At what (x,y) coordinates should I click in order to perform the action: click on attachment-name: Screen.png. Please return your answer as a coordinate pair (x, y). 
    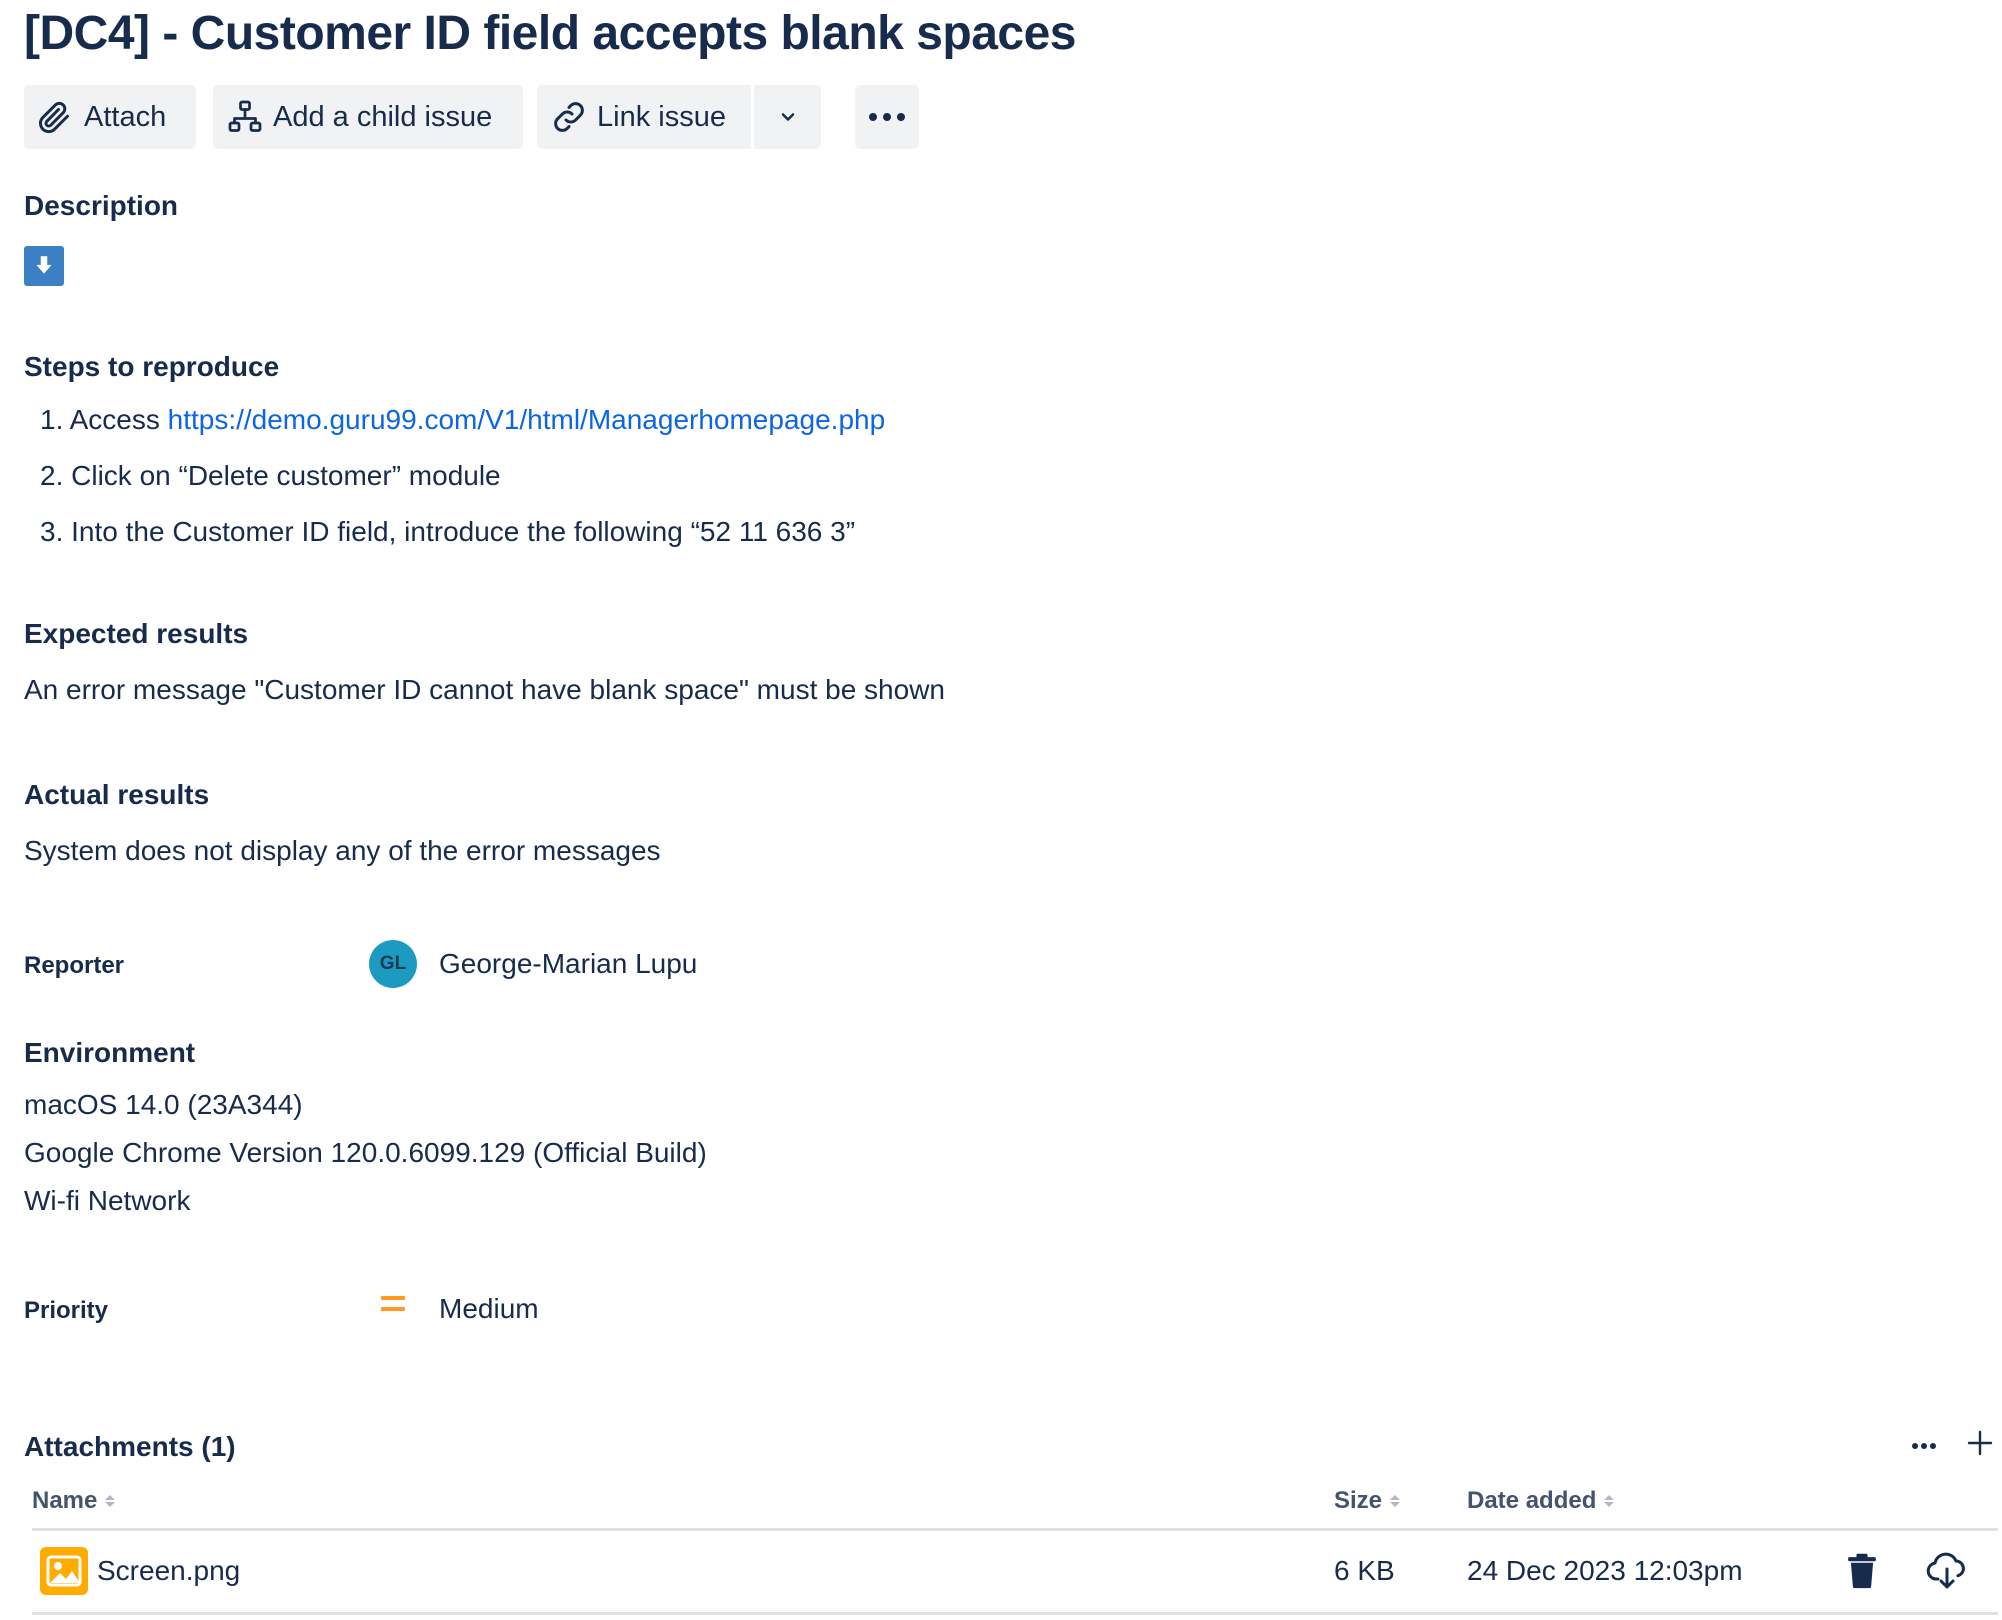
    Looking at the image, I should click on (168, 1571).